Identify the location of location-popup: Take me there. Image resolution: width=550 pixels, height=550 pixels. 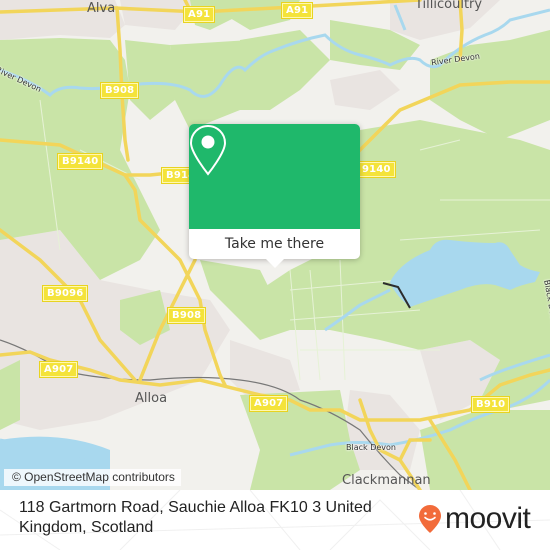
(274, 196).